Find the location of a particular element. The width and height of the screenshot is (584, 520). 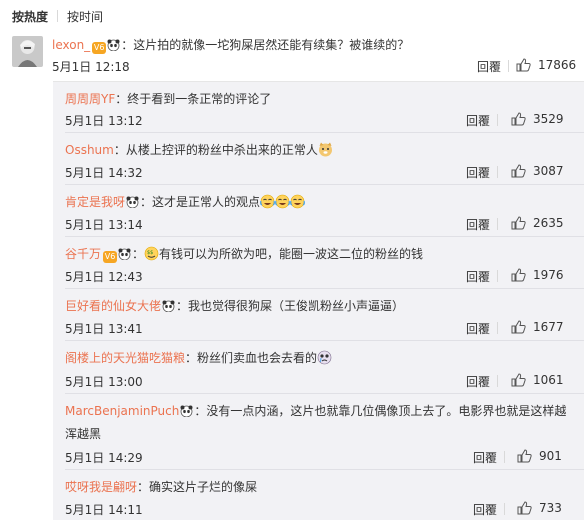

reply-author: Osshum is located at coordinates (89, 150).